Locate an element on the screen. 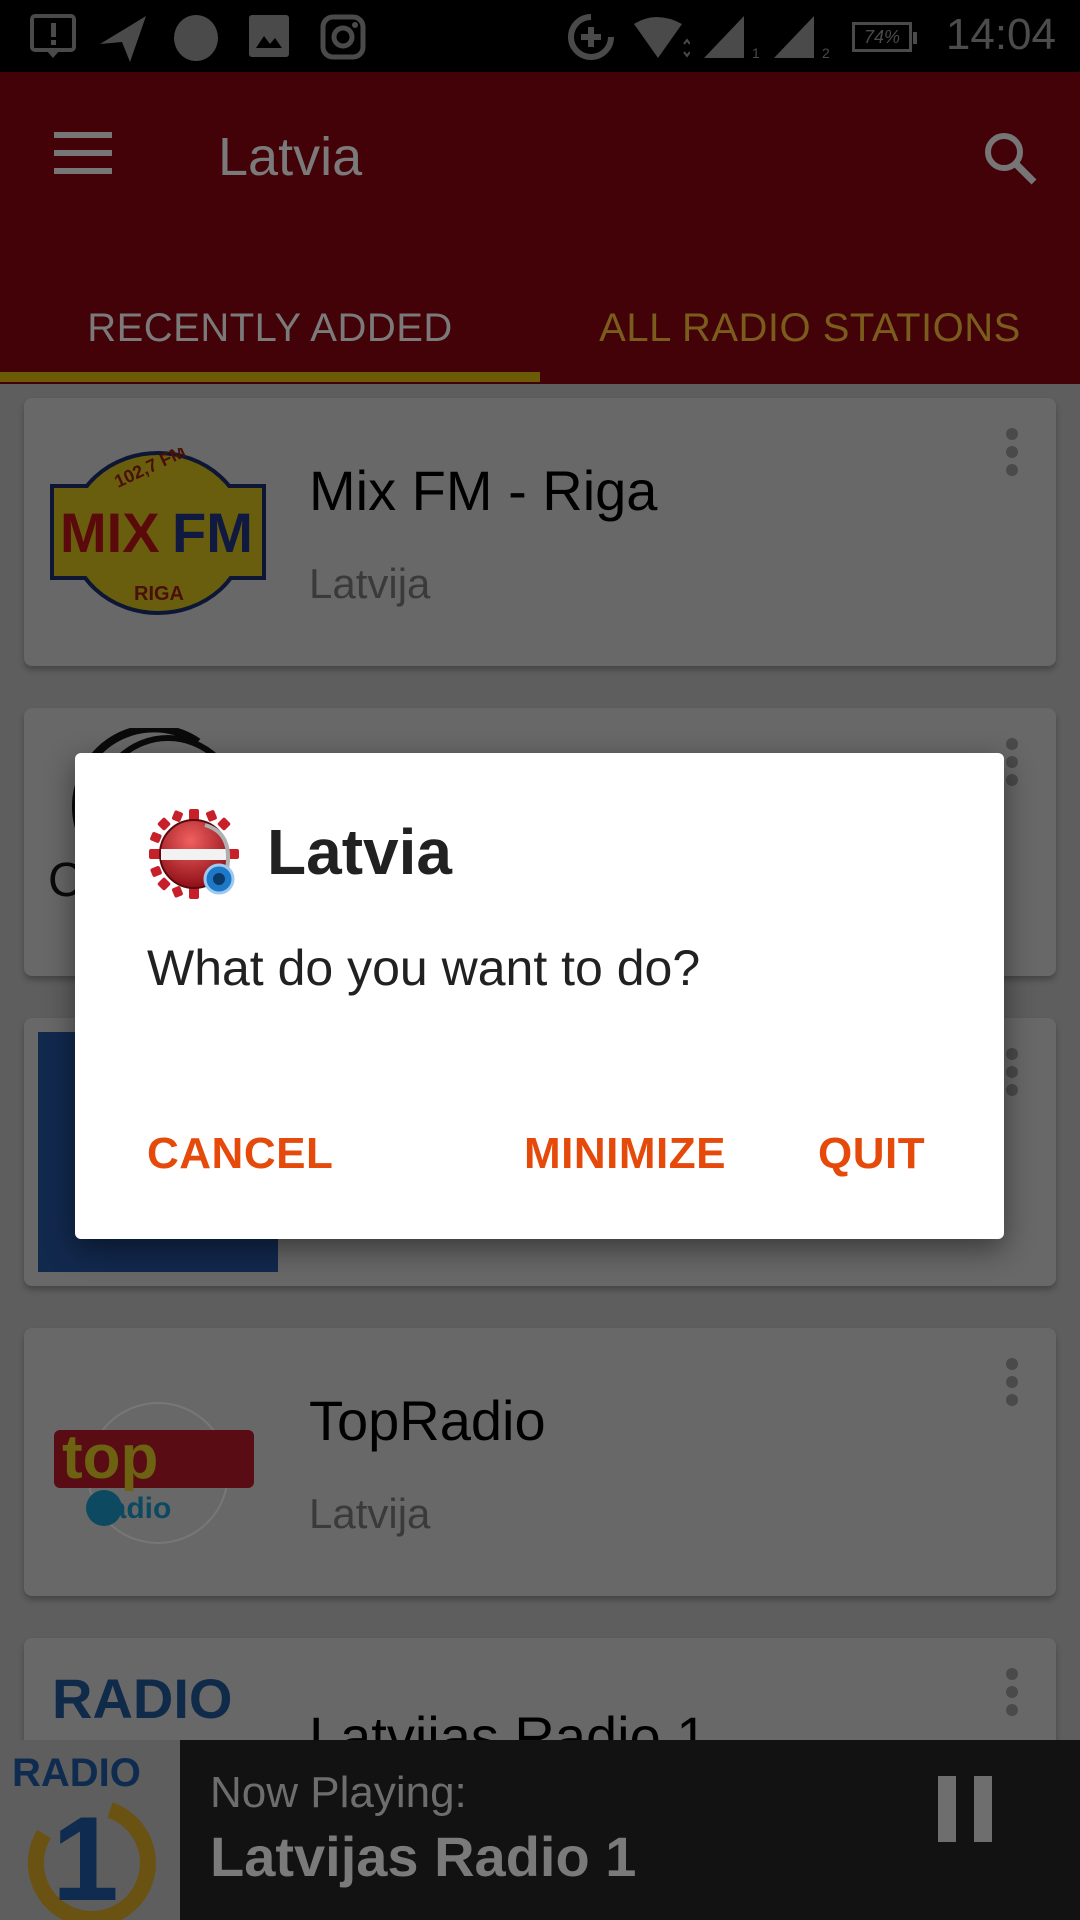 This screenshot has width=1080, height=1920. alert-icon is located at coordinates (53, 36).